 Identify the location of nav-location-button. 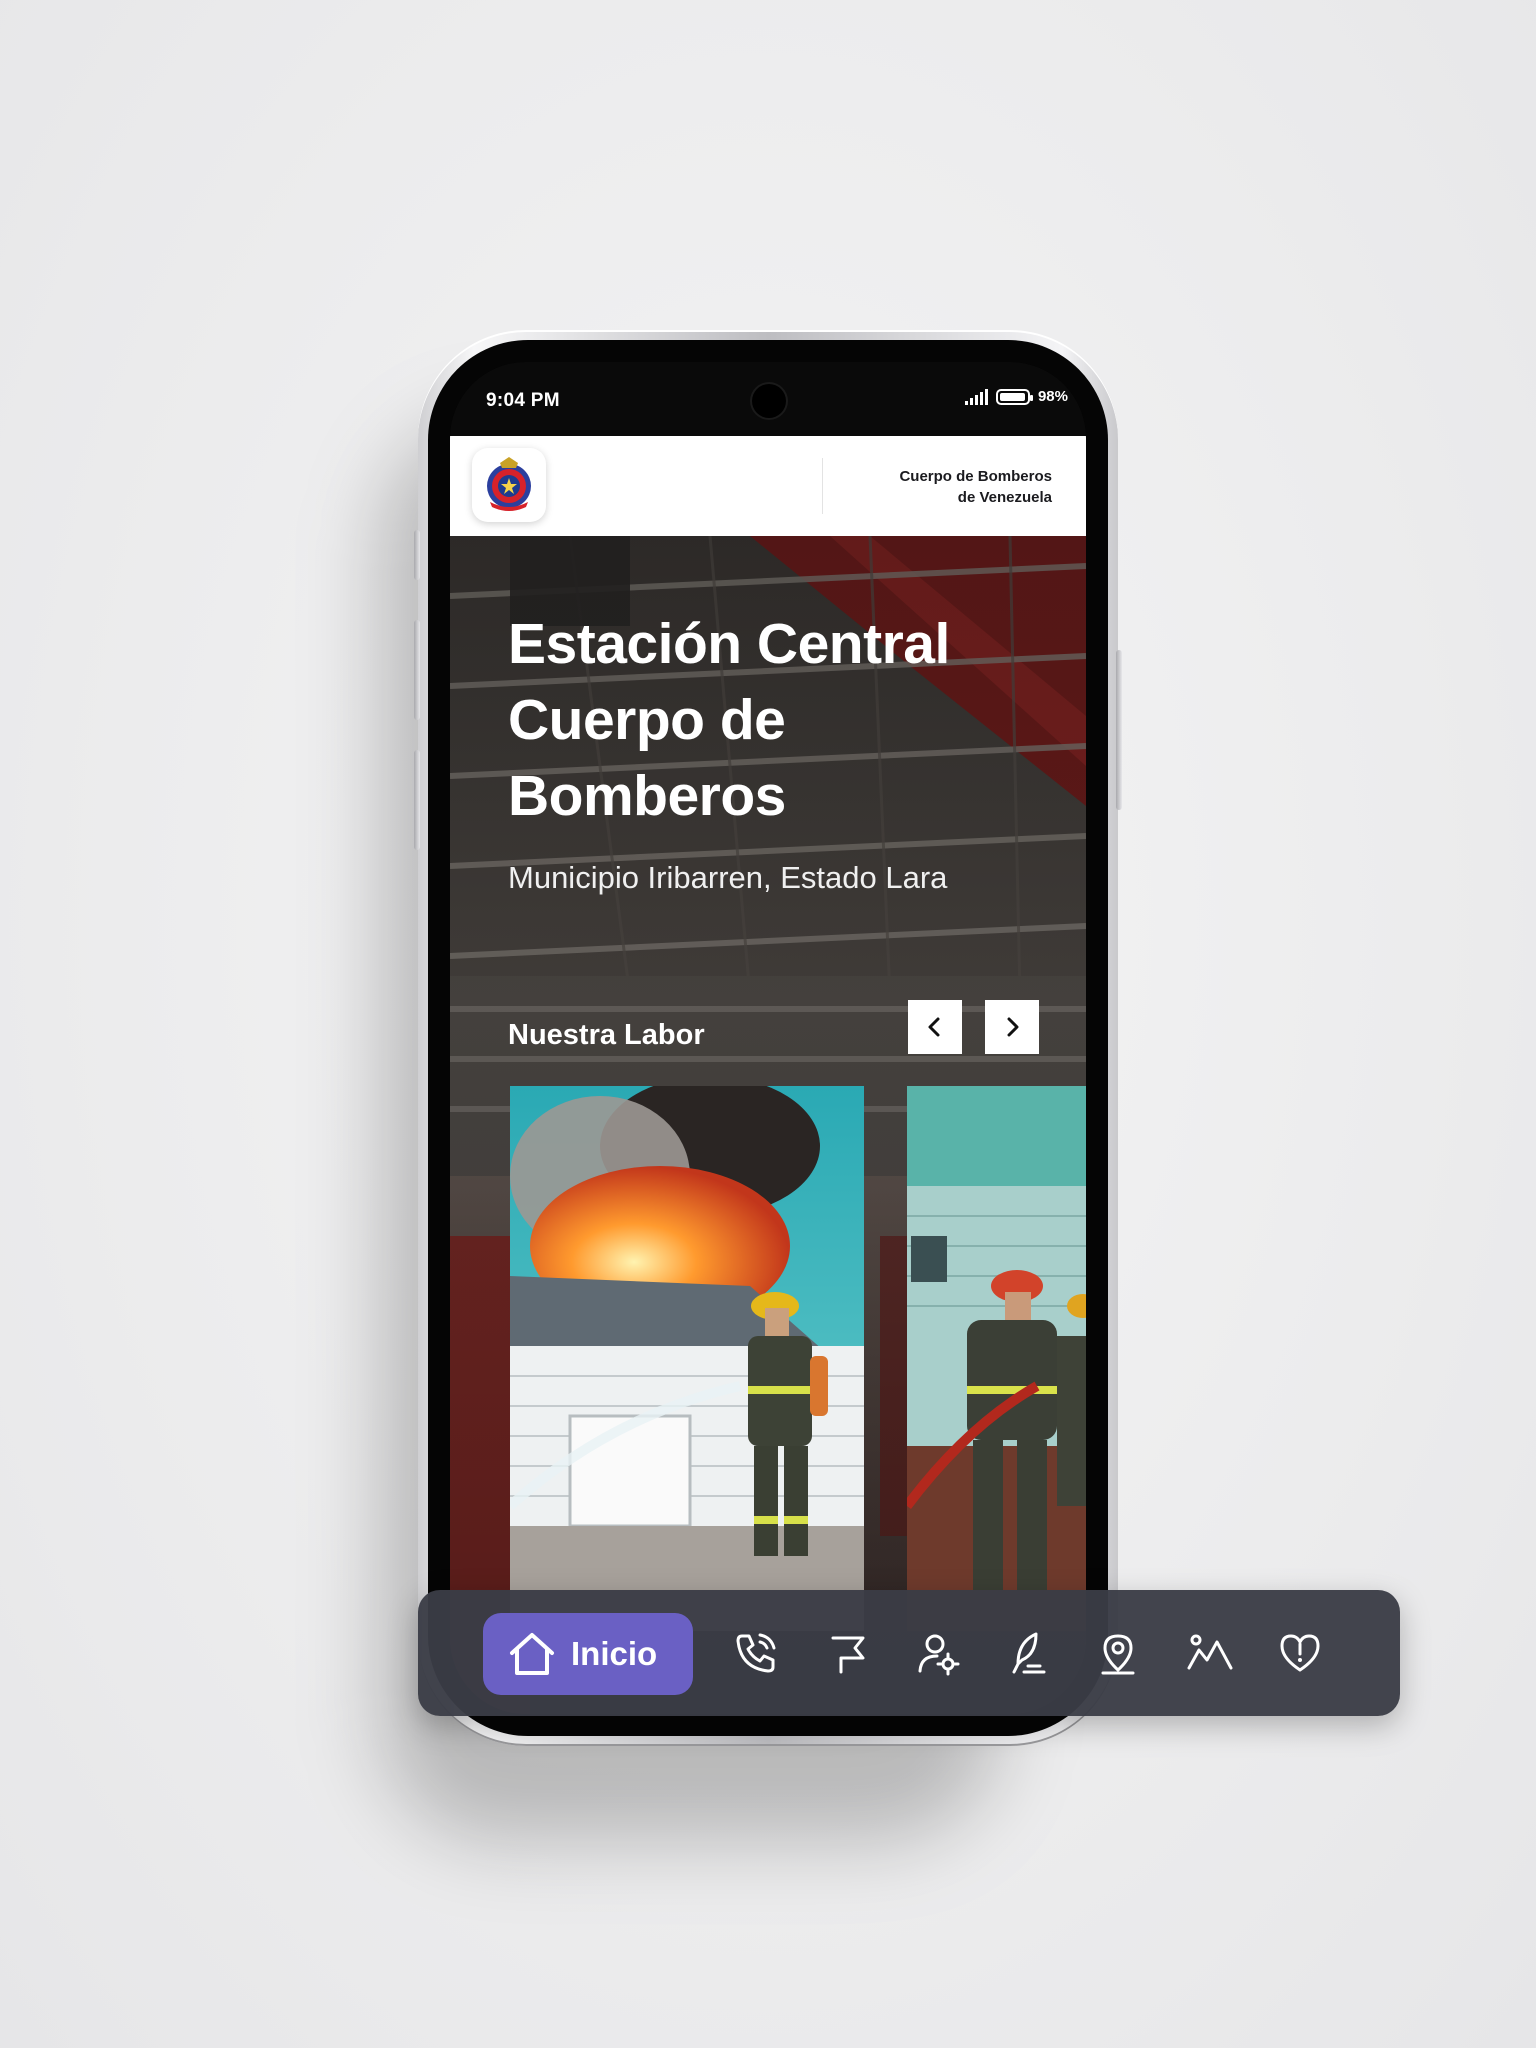
(1118, 1653).